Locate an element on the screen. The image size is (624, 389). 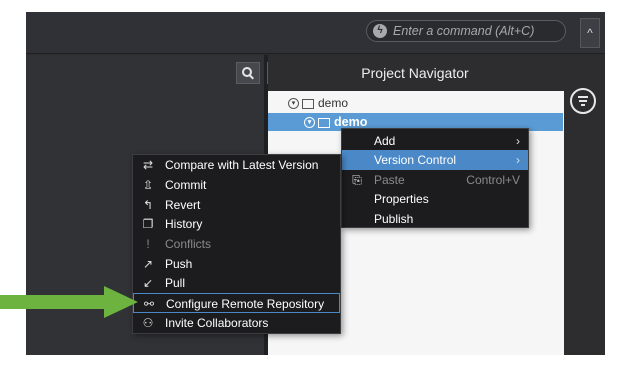
collapse-button: ^ is located at coordinates (590, 33).